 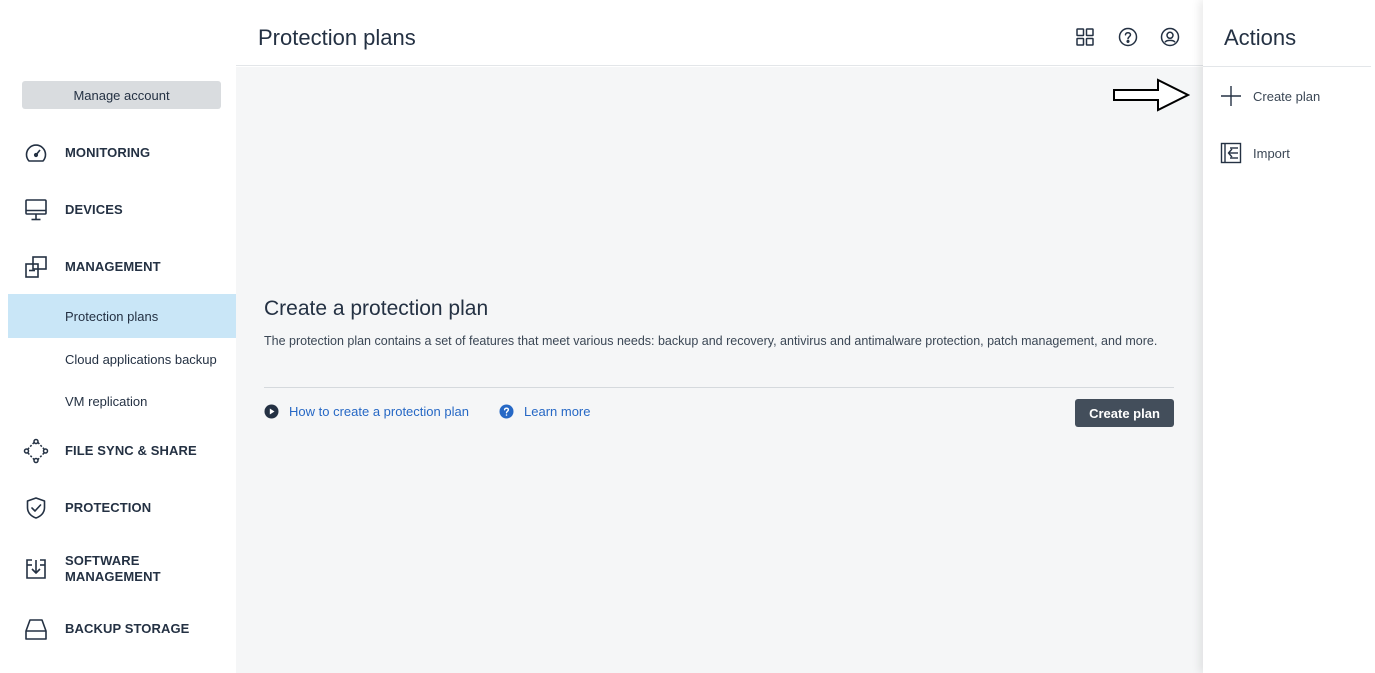 I want to click on page-title: Protection plans, so click(x=337, y=37).